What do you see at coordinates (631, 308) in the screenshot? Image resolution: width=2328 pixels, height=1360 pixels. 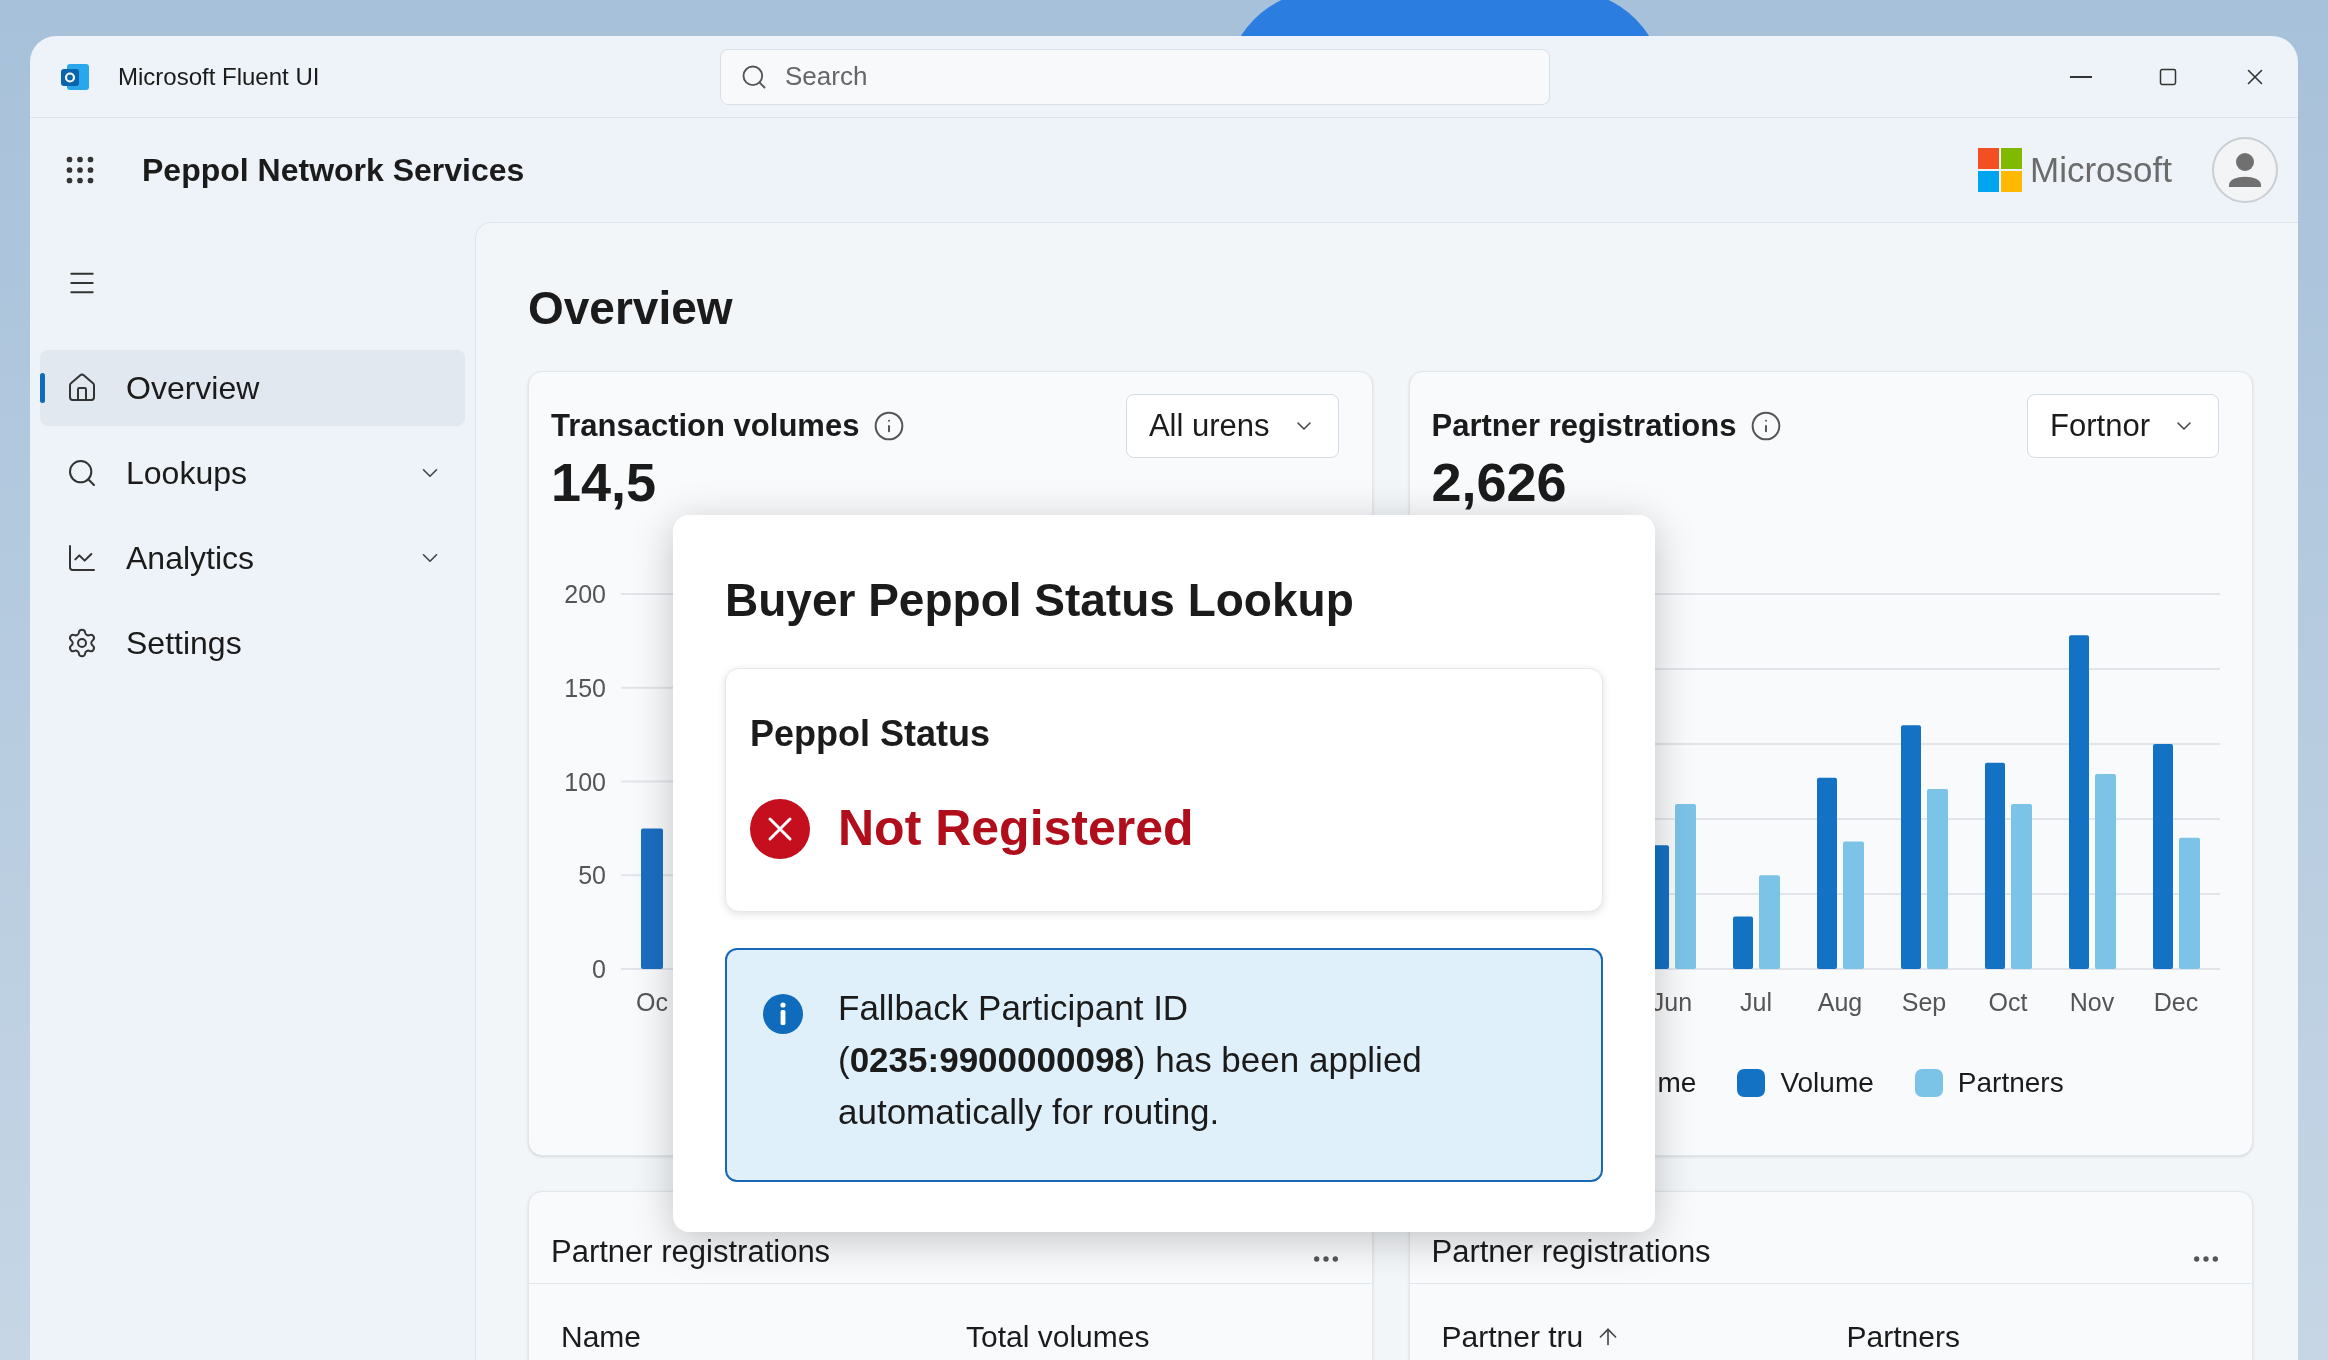 I see `page-title: Overview` at bounding box center [631, 308].